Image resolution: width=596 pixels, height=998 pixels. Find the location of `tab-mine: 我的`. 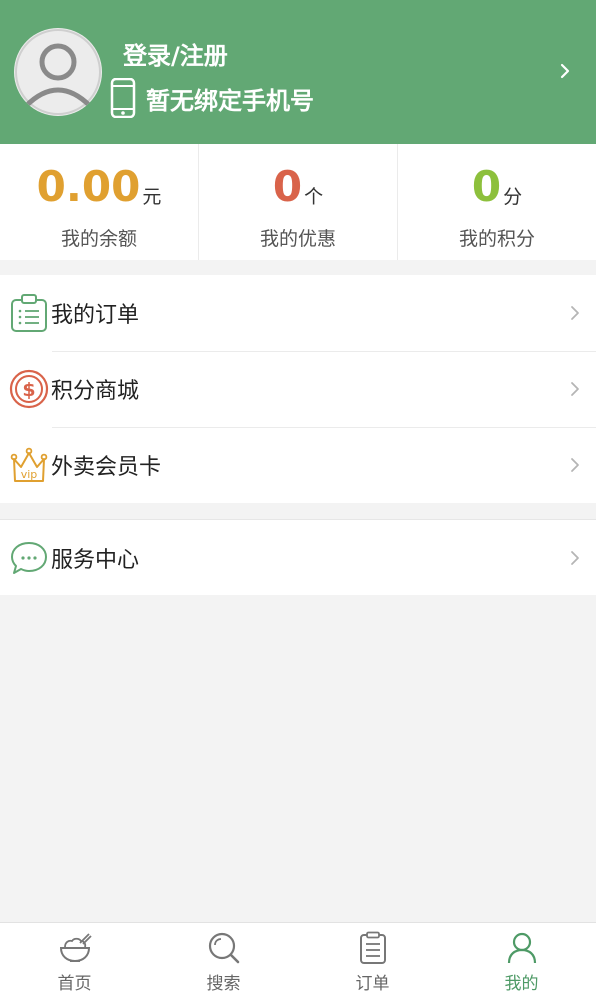

tab-mine: 我的 is located at coordinates (521, 960).